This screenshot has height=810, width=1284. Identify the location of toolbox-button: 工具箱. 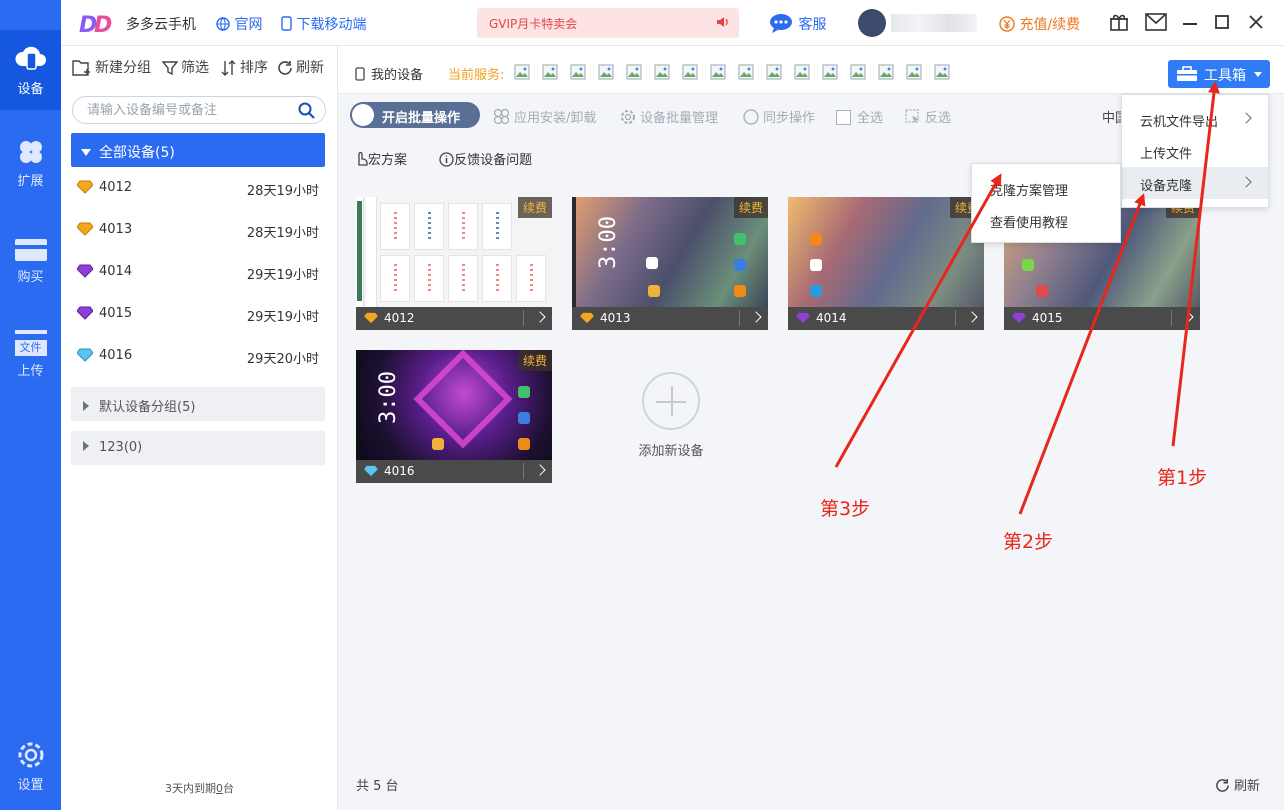
(1219, 74).